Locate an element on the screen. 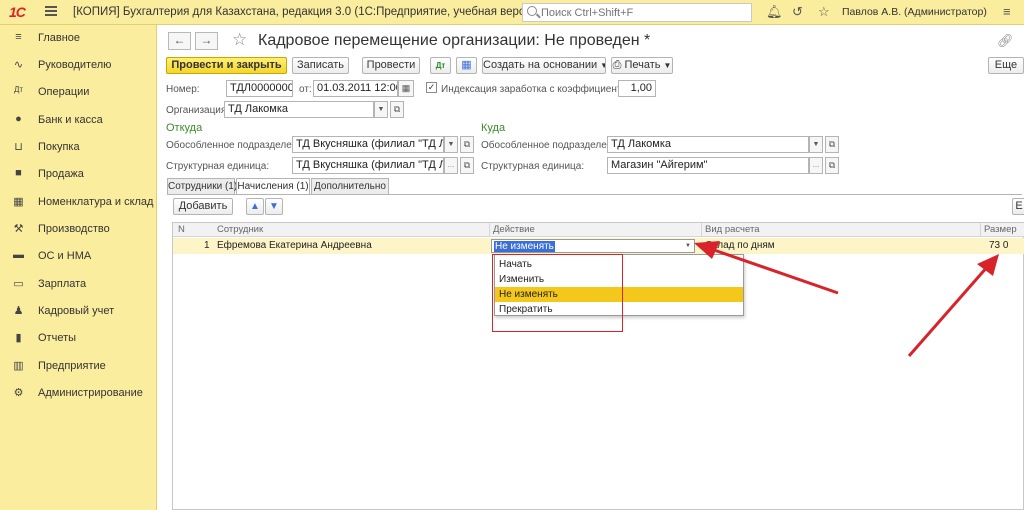 This screenshot has height=510, width=1024. column-amount: Размер is located at coordinates (1000, 229).